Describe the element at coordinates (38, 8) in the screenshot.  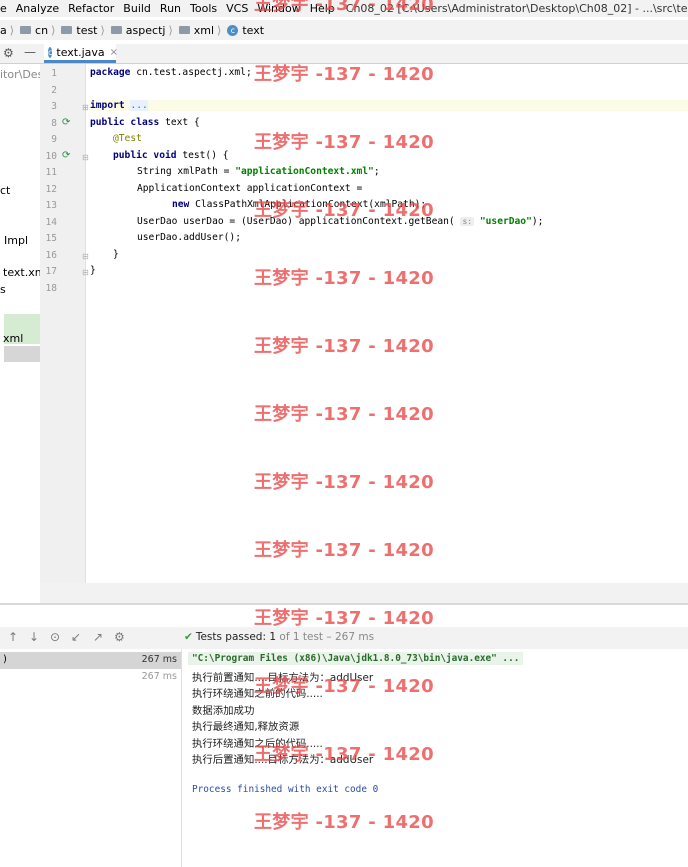
I see `menu-analyze: Analyze` at that location.